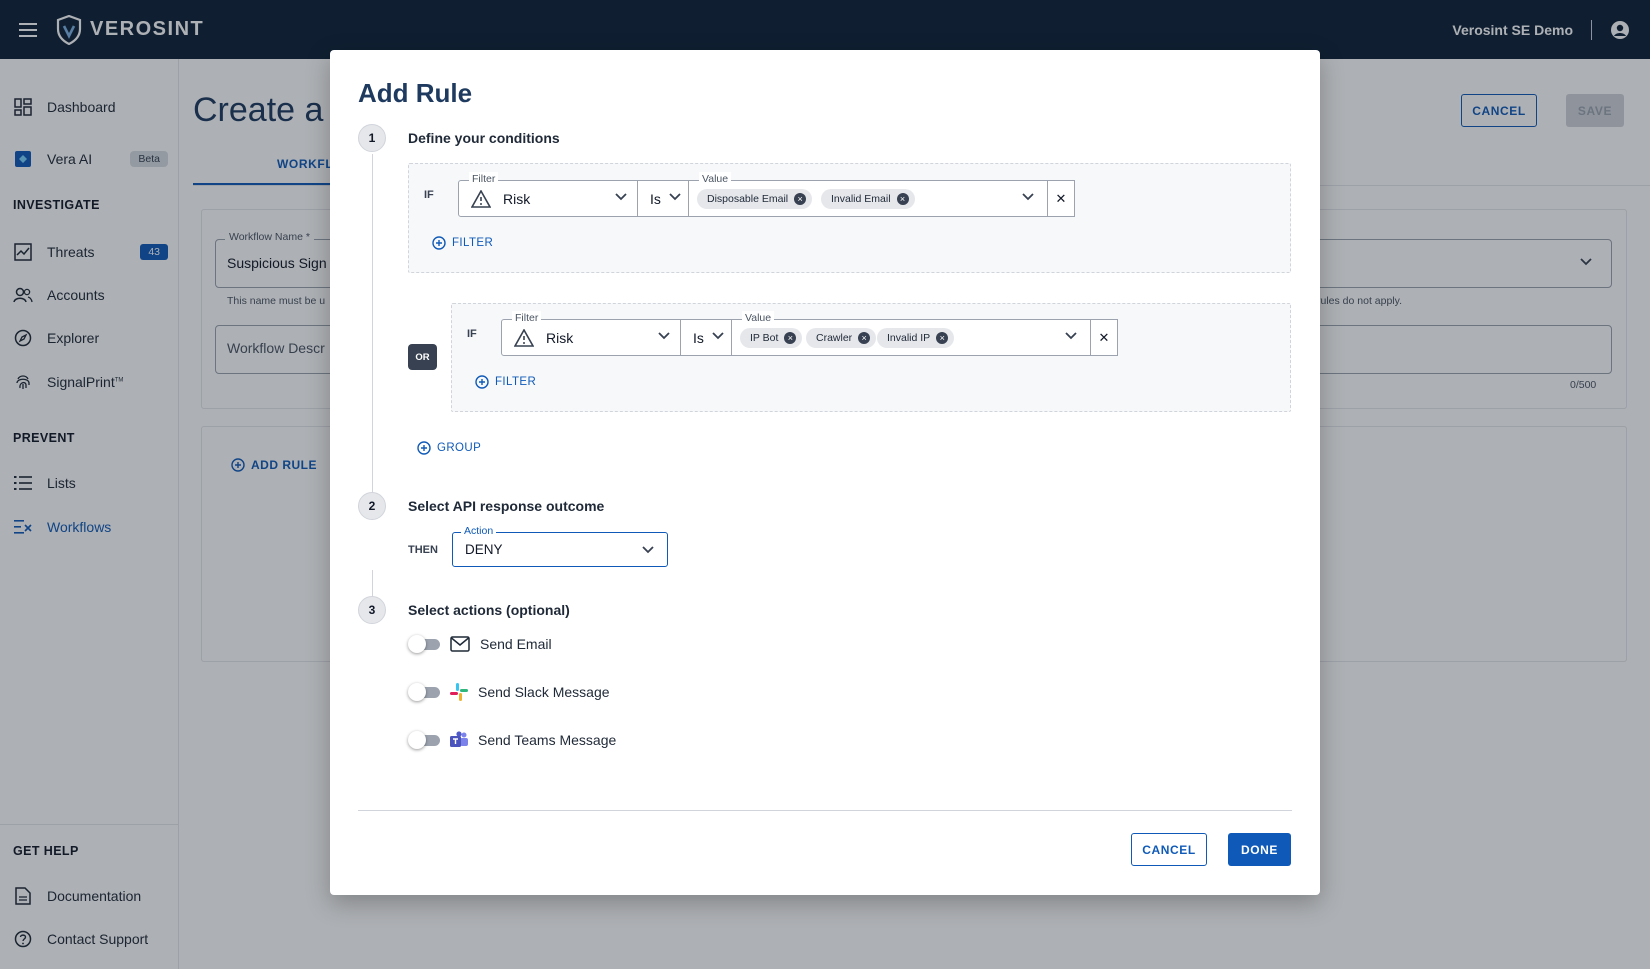 This screenshot has height=969, width=1650. Describe the element at coordinates (868, 199) in the screenshot. I see `value-chip: Invalid Email ×` at that location.